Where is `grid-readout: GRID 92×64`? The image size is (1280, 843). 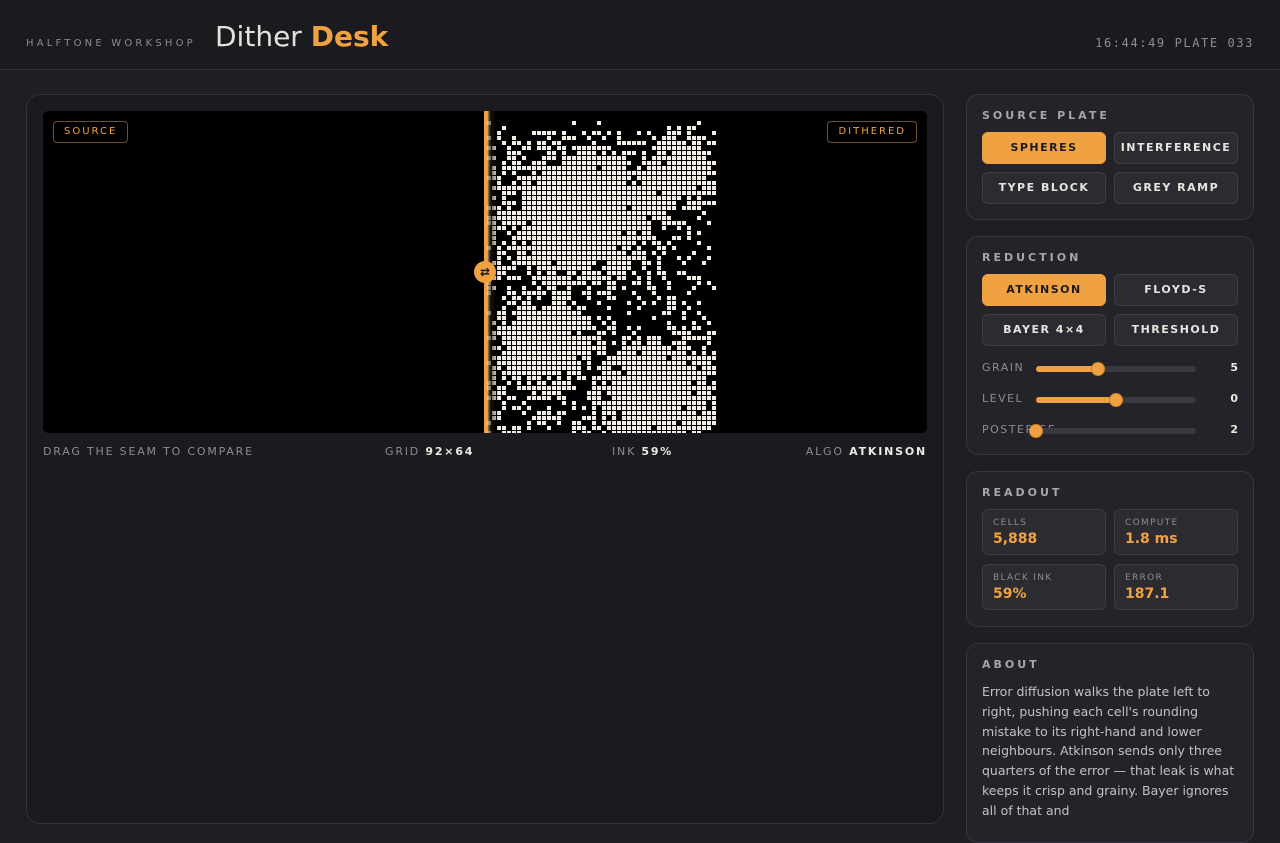
grid-readout: GRID 92×64 is located at coordinates (429, 451).